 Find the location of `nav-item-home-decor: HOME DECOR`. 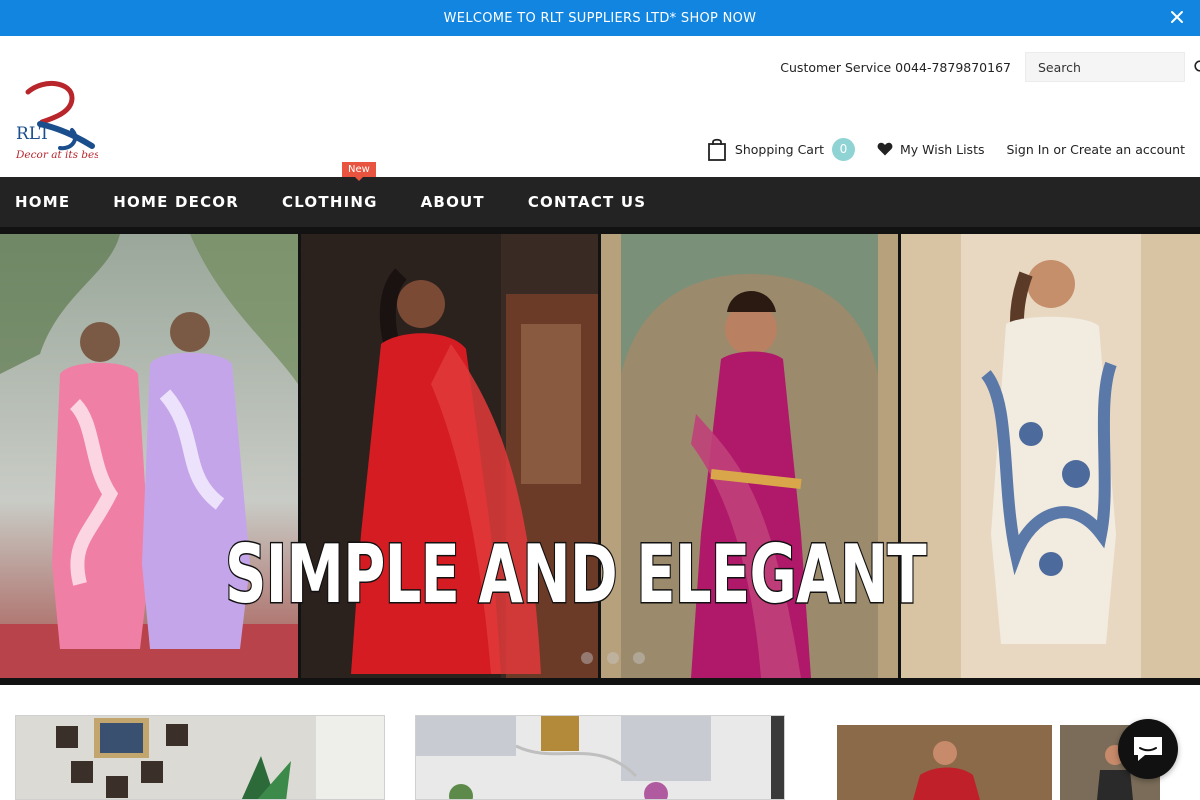

nav-item-home-decor: HOME DECOR is located at coordinates (176, 202).